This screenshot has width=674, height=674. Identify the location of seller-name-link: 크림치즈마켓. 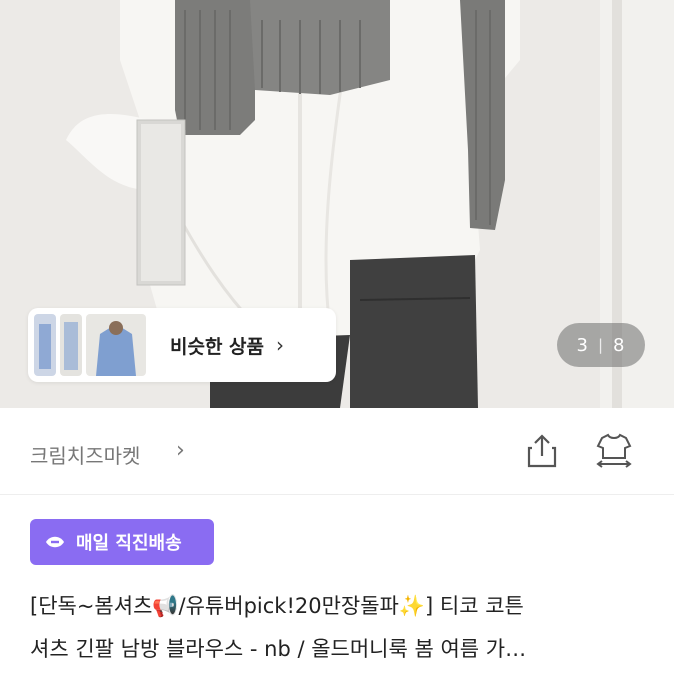
(85, 454).